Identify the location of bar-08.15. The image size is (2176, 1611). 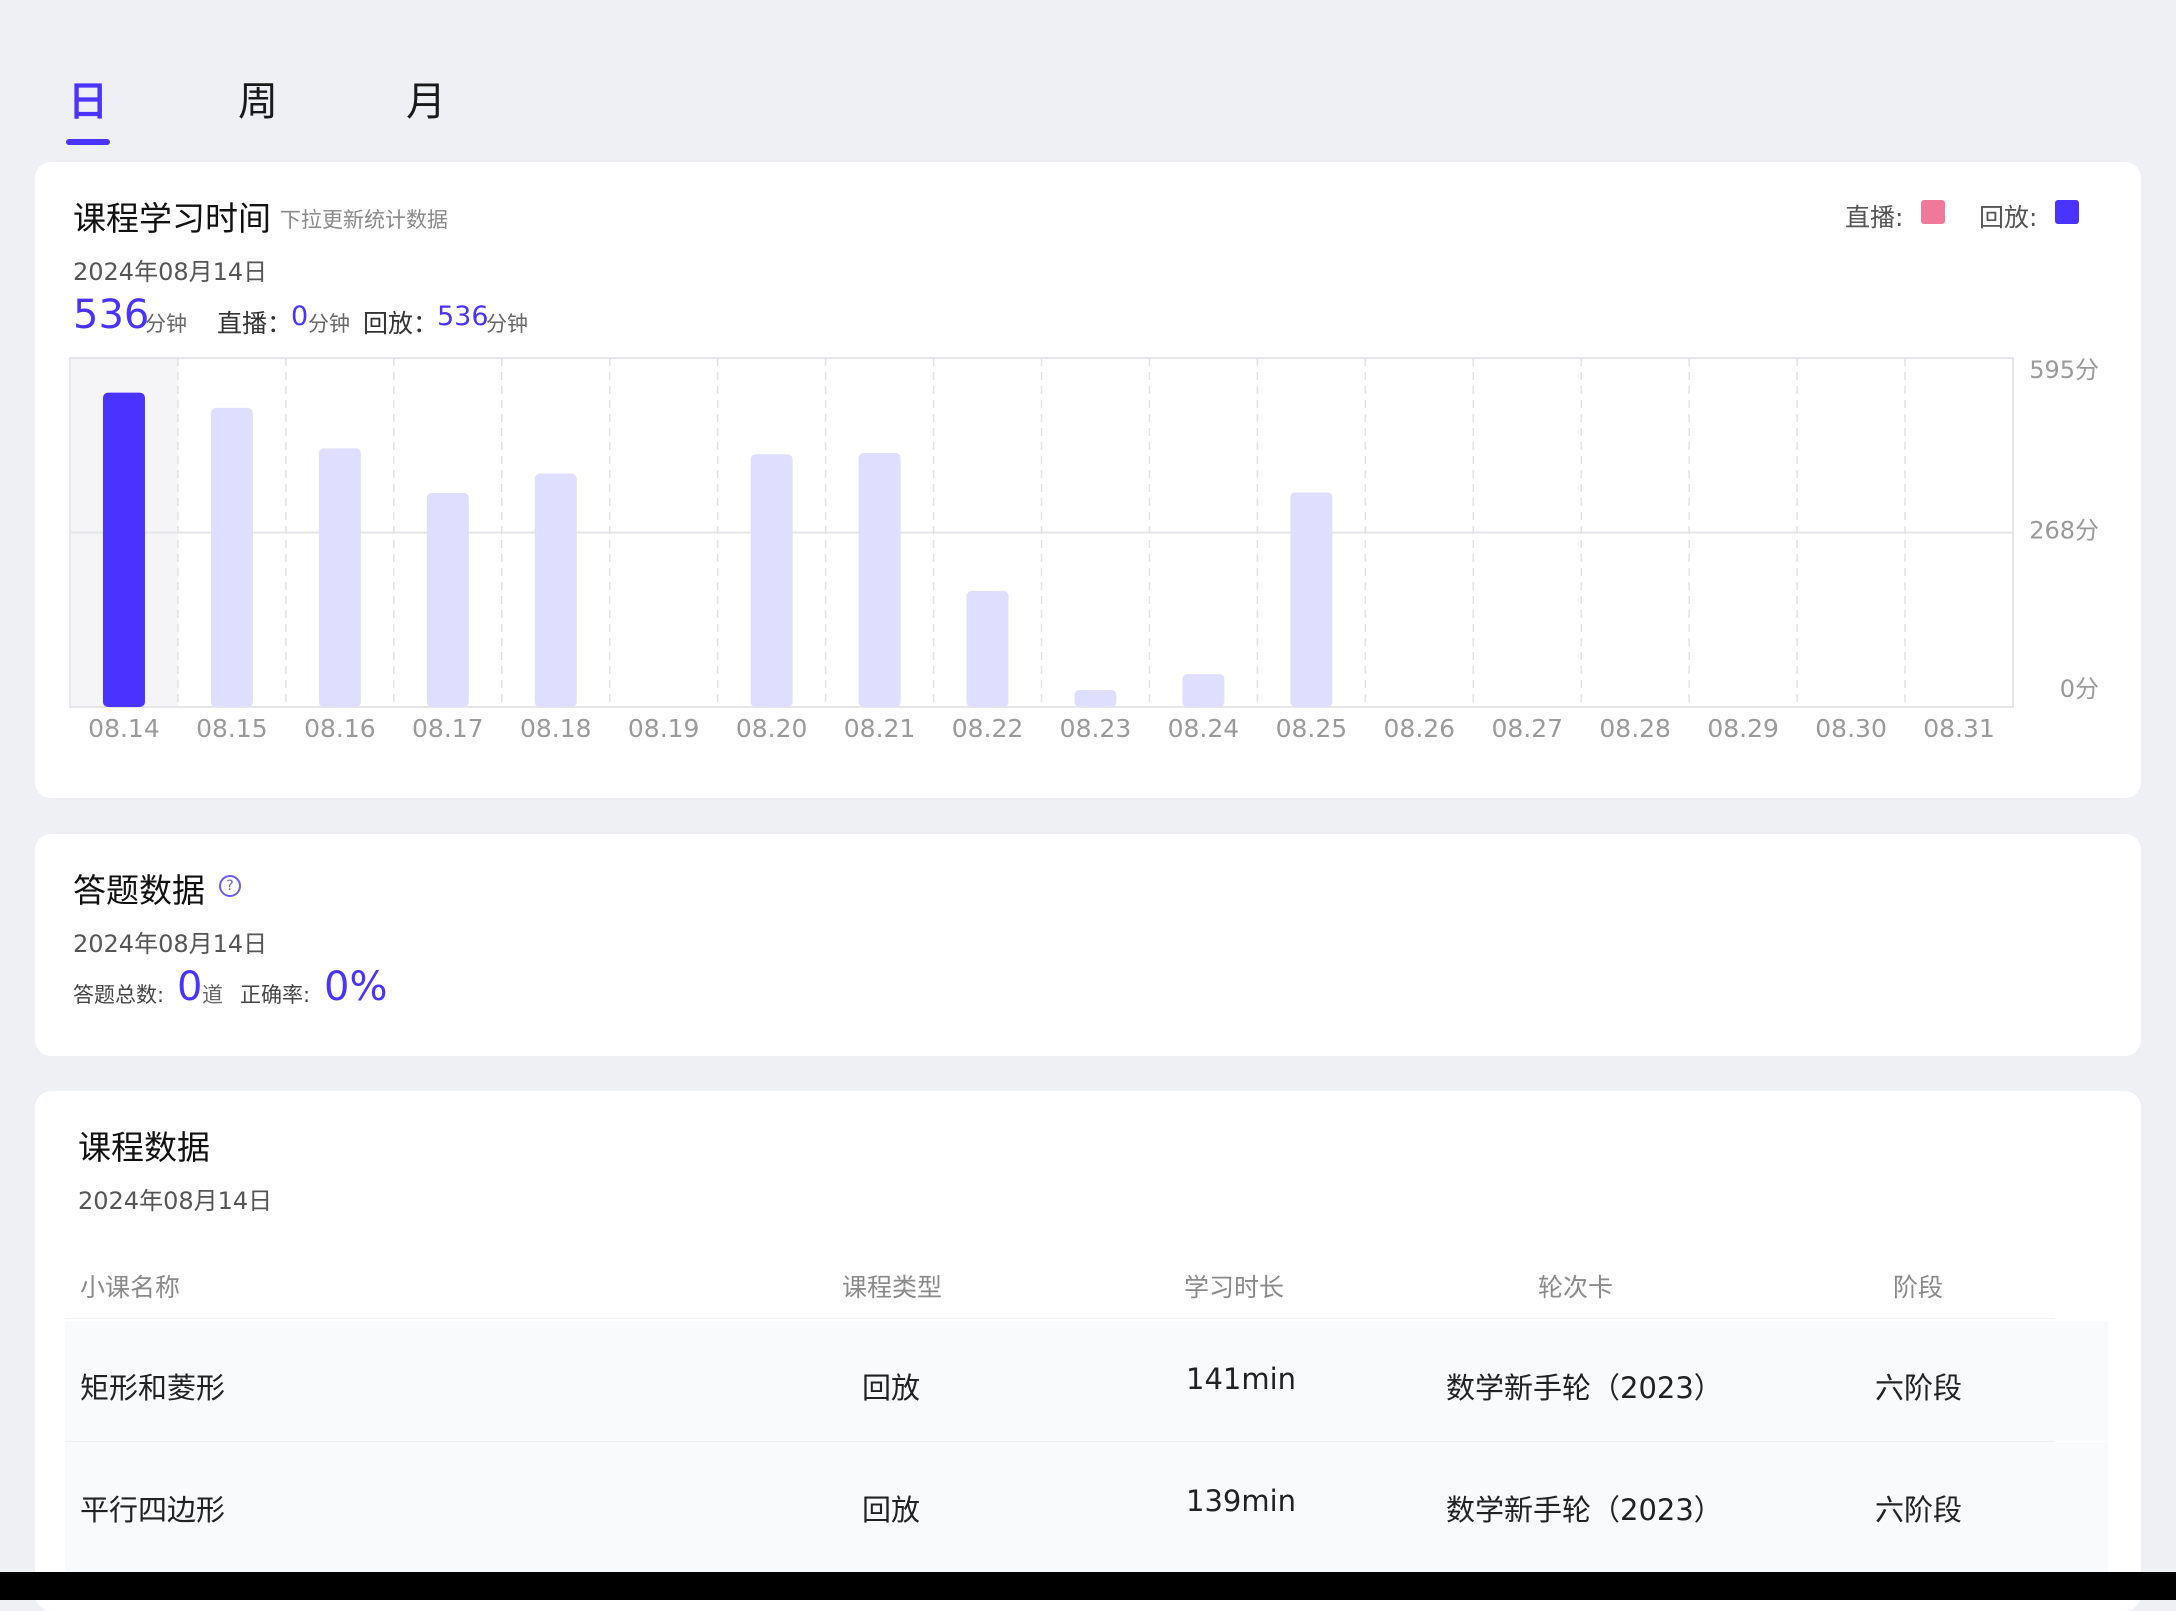
(231, 557).